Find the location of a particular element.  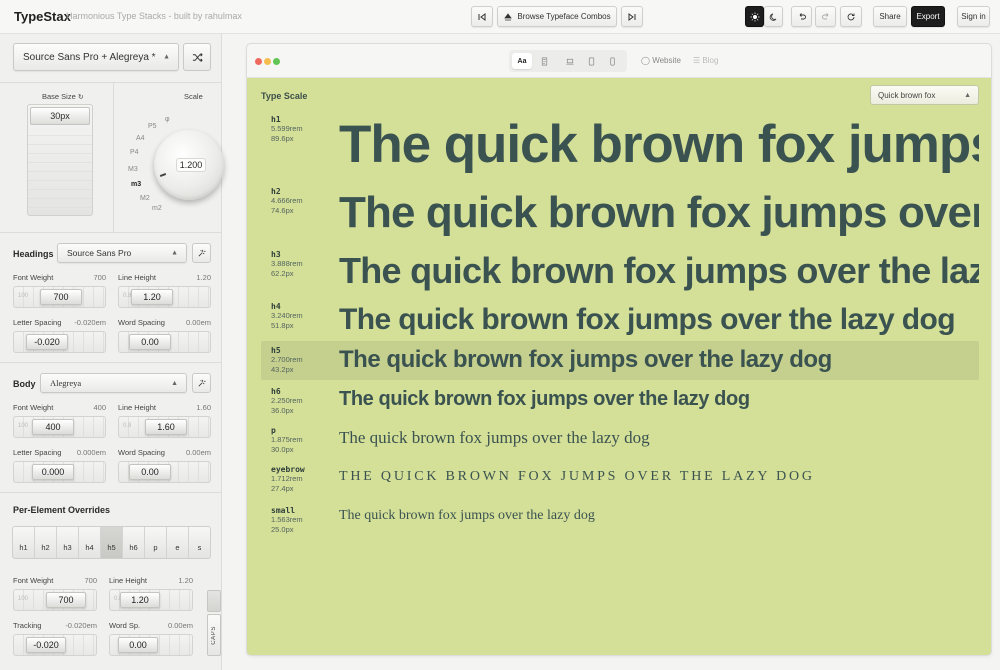

shuffle-button is located at coordinates (197, 57).